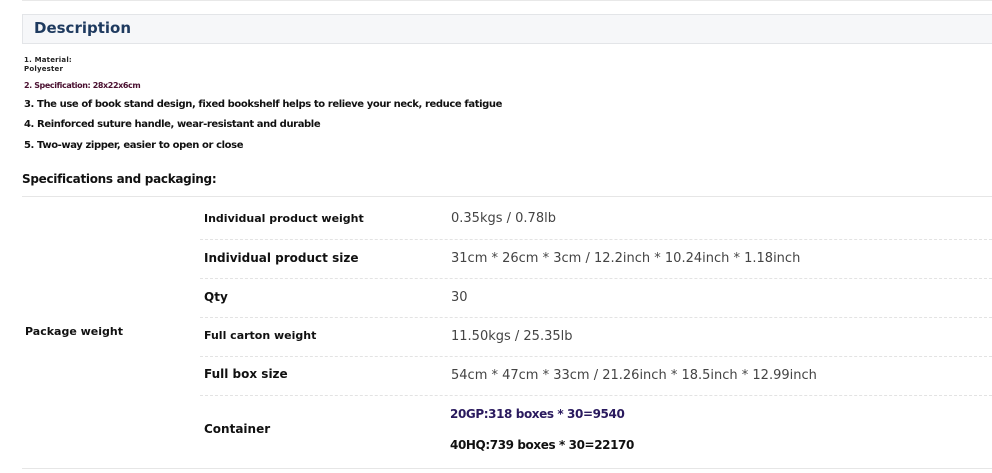 The image size is (992, 473). I want to click on row-label-qty: Qty, so click(216, 297).